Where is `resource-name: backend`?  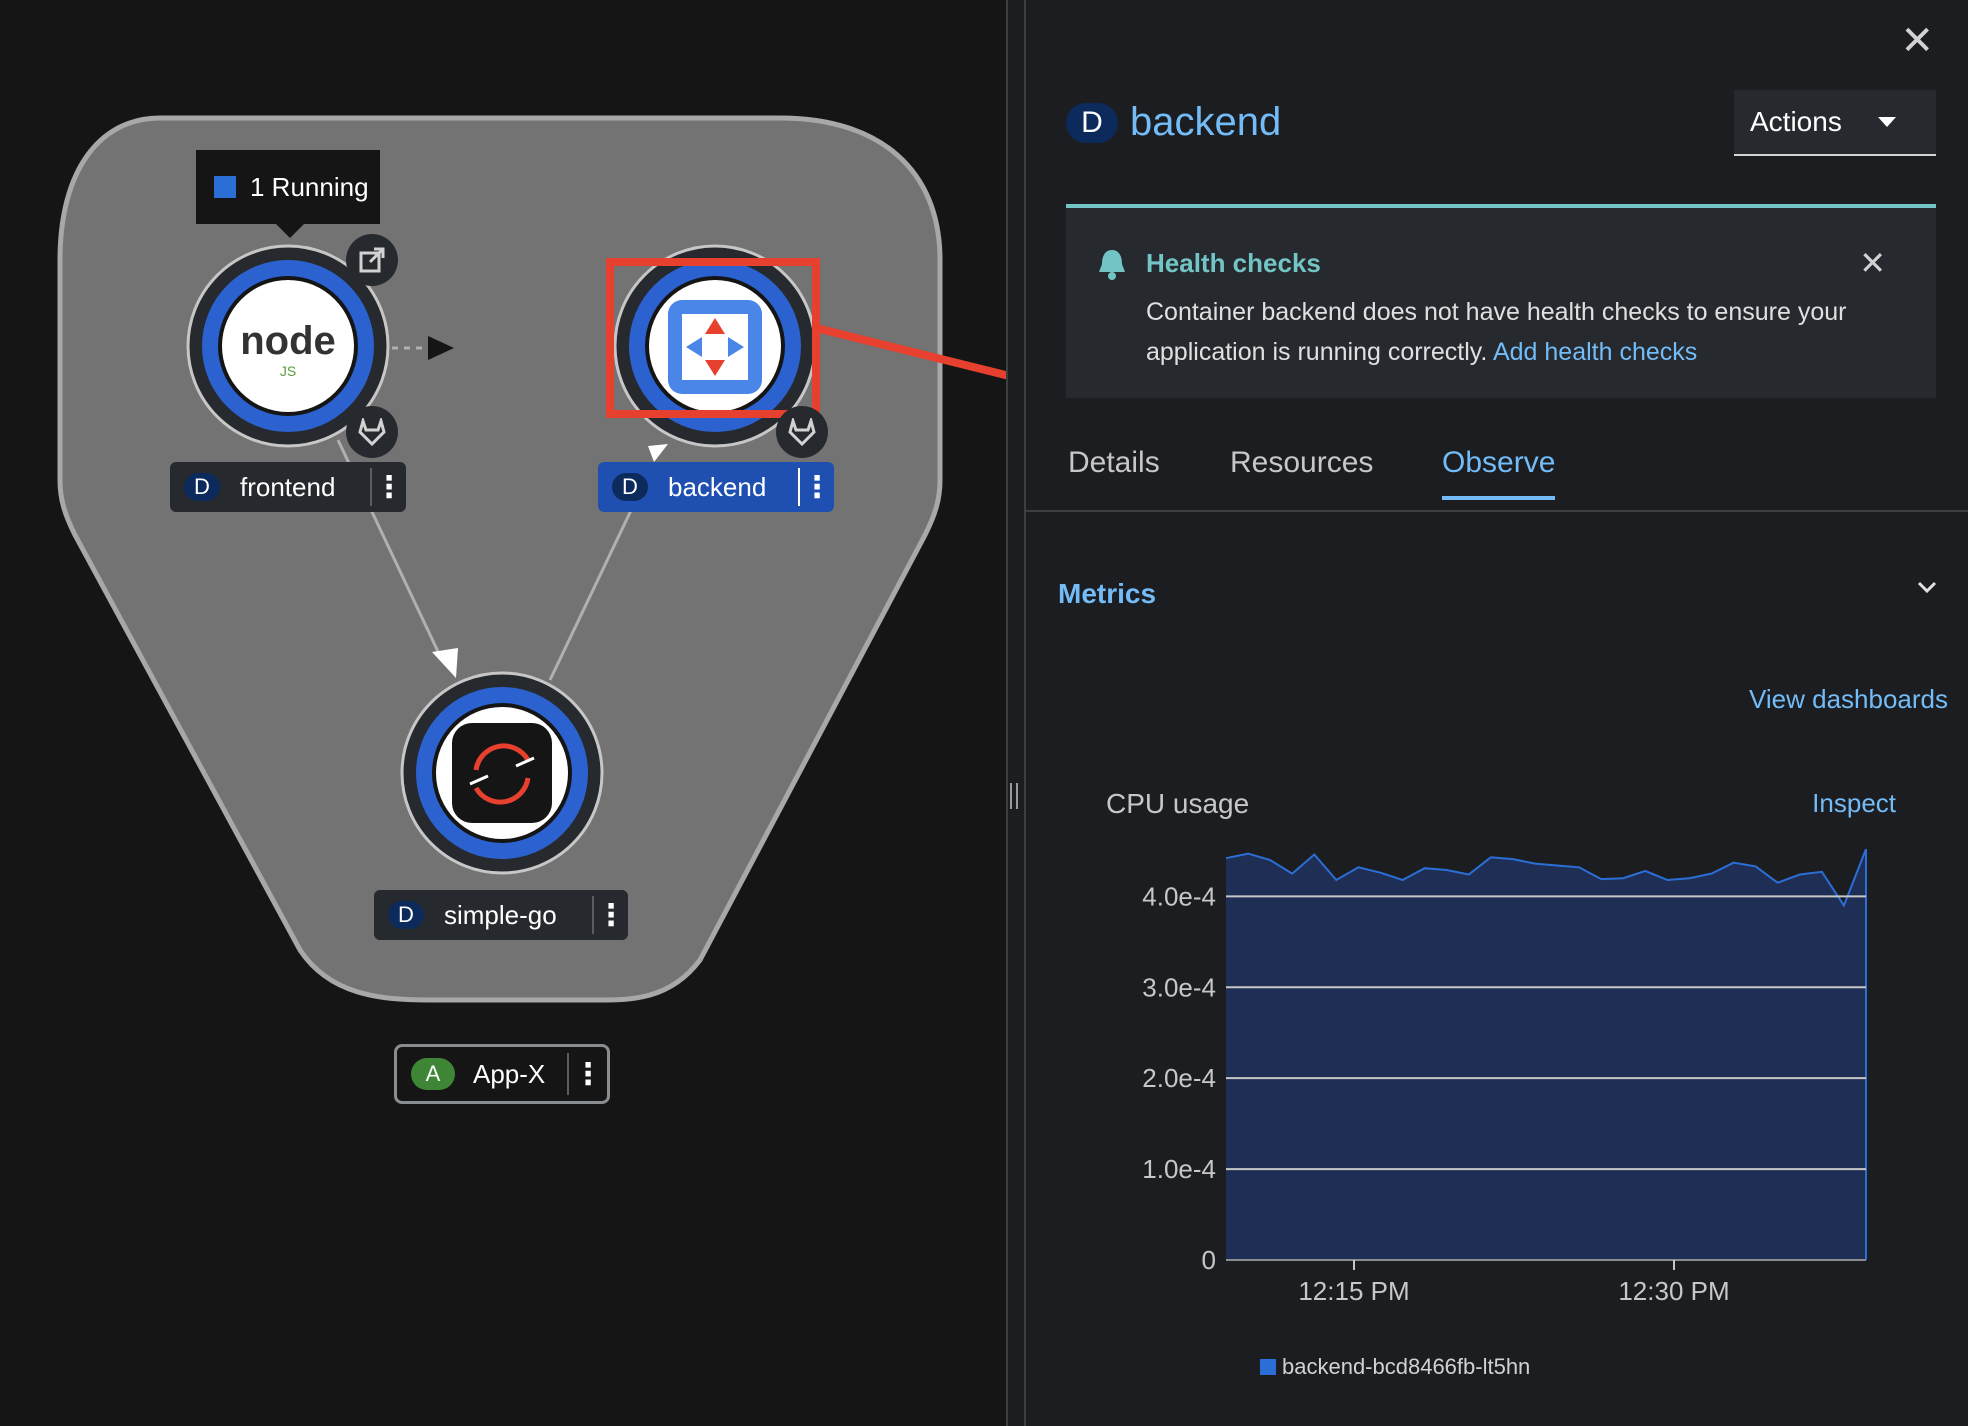 resource-name: backend is located at coordinates (1206, 122).